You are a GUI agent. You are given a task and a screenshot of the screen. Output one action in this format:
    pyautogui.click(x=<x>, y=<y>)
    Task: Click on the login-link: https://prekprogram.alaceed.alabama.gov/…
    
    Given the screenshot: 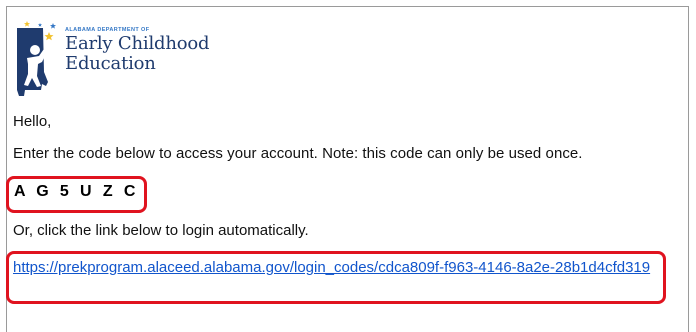 What is the action you would take?
    pyautogui.click(x=335, y=267)
    